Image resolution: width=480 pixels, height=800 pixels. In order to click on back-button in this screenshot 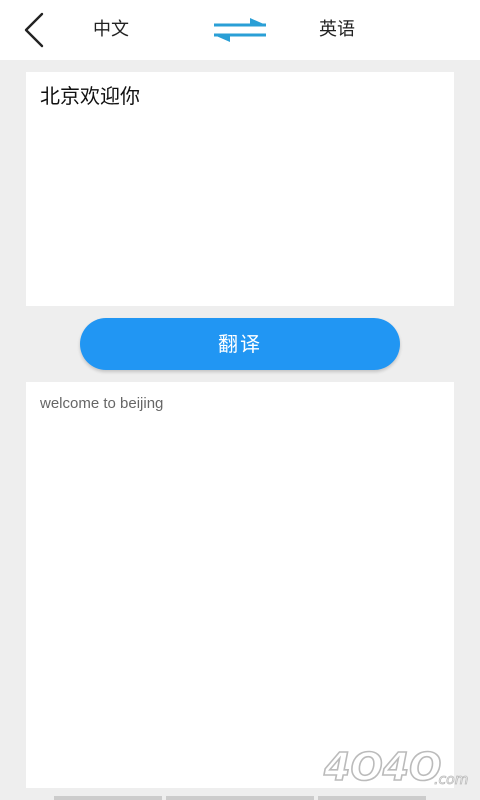, I will do `click(34, 30)`.